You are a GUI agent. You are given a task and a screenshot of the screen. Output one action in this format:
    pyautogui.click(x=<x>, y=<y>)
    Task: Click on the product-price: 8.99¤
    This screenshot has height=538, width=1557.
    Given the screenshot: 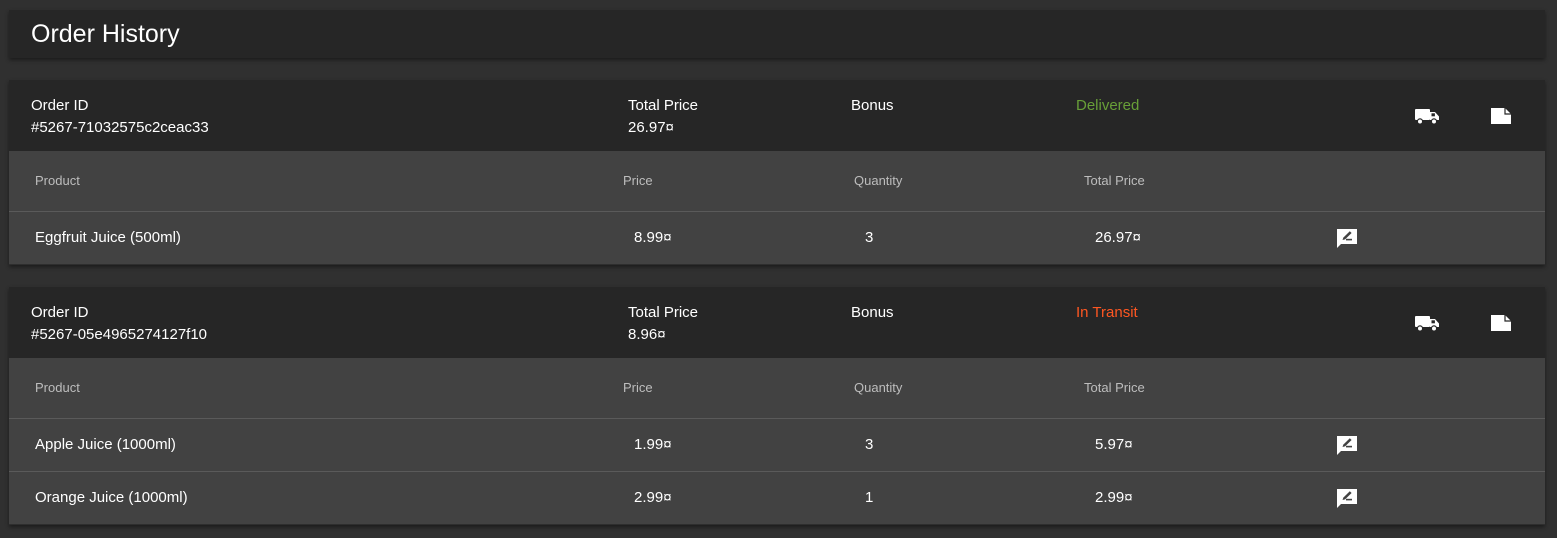 What is the action you would take?
    pyautogui.click(x=653, y=237)
    